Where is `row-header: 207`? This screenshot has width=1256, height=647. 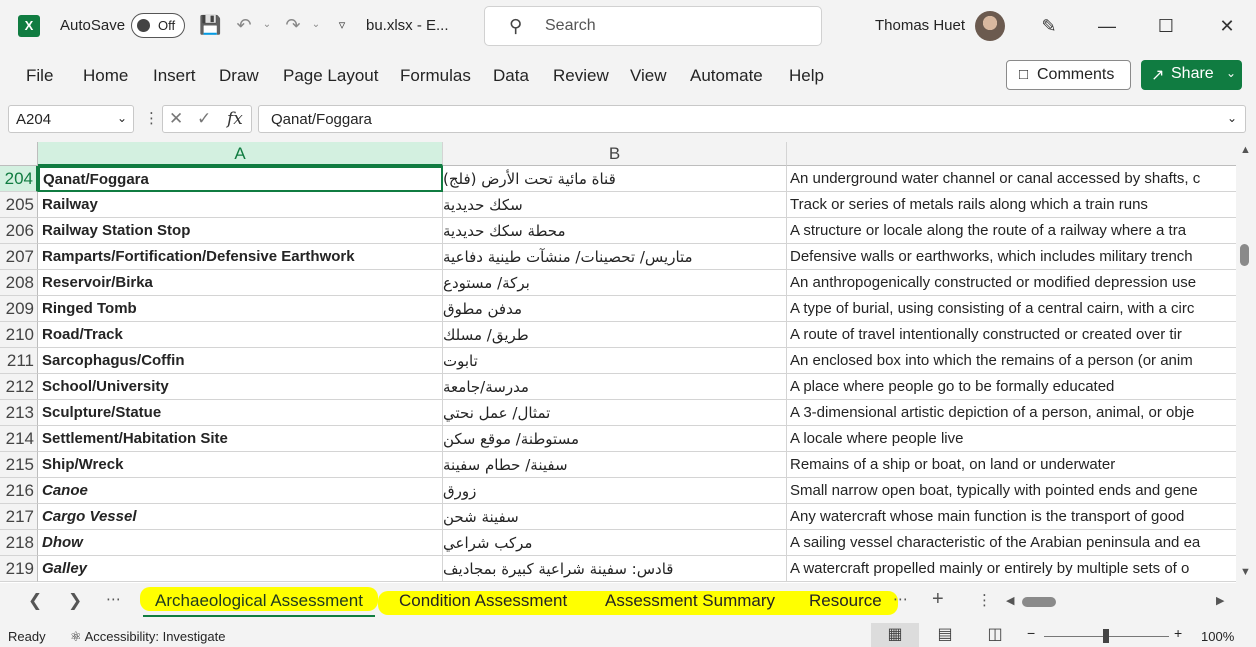 row-header: 207 is located at coordinates (19, 257).